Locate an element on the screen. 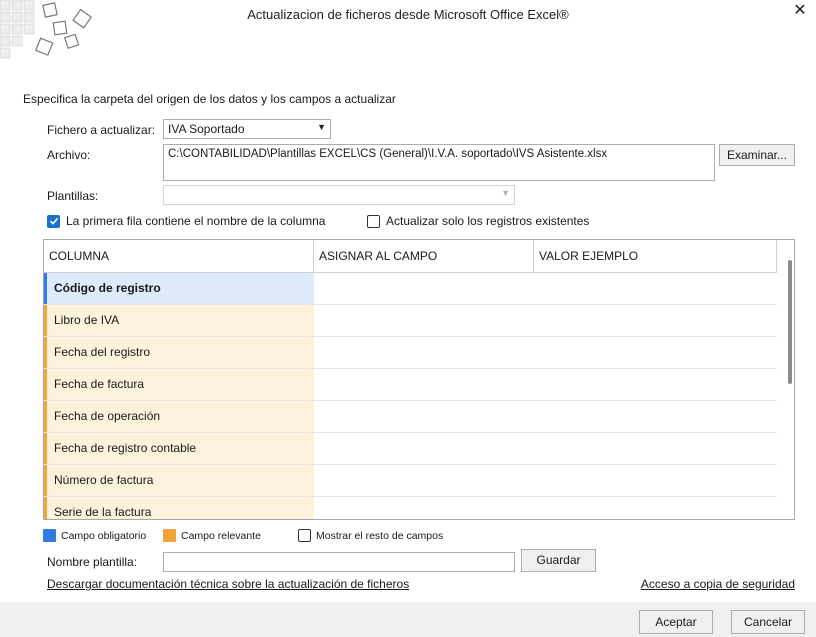 This screenshot has width=816, height=637. fichero-select-value: IVA Soportado is located at coordinates (206, 129).